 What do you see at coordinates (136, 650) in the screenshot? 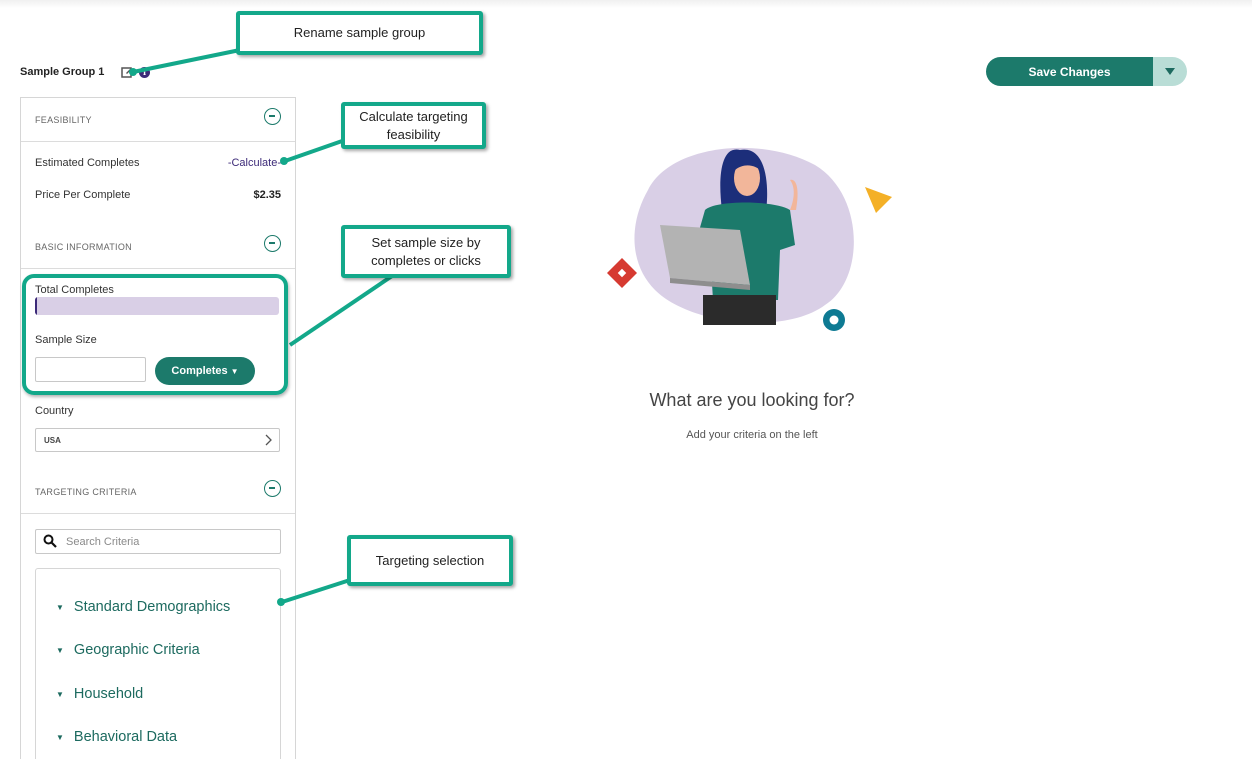
I see `category-label: Geographic Criteria` at bounding box center [136, 650].